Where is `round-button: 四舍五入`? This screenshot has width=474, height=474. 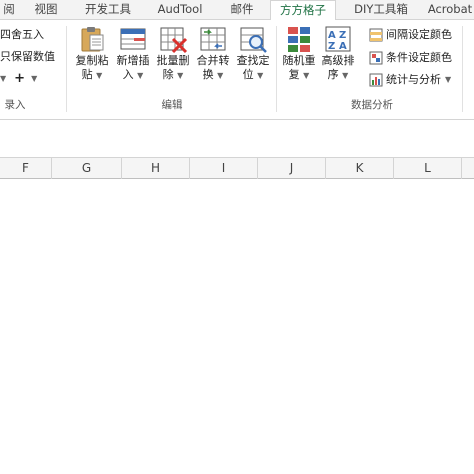
round-button: 四舍五入 is located at coordinates (22, 35).